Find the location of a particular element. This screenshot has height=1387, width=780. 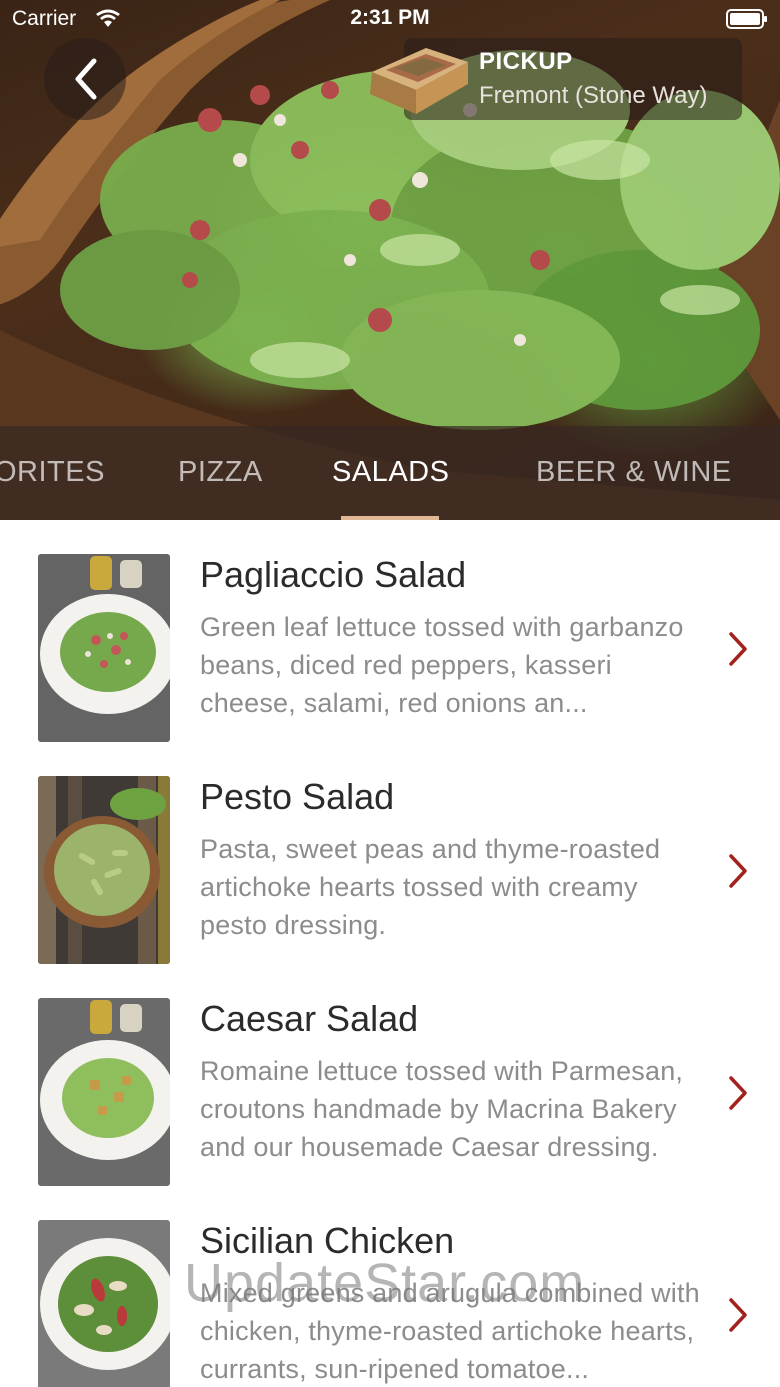

chevron-left-icon is located at coordinates (86, 79).